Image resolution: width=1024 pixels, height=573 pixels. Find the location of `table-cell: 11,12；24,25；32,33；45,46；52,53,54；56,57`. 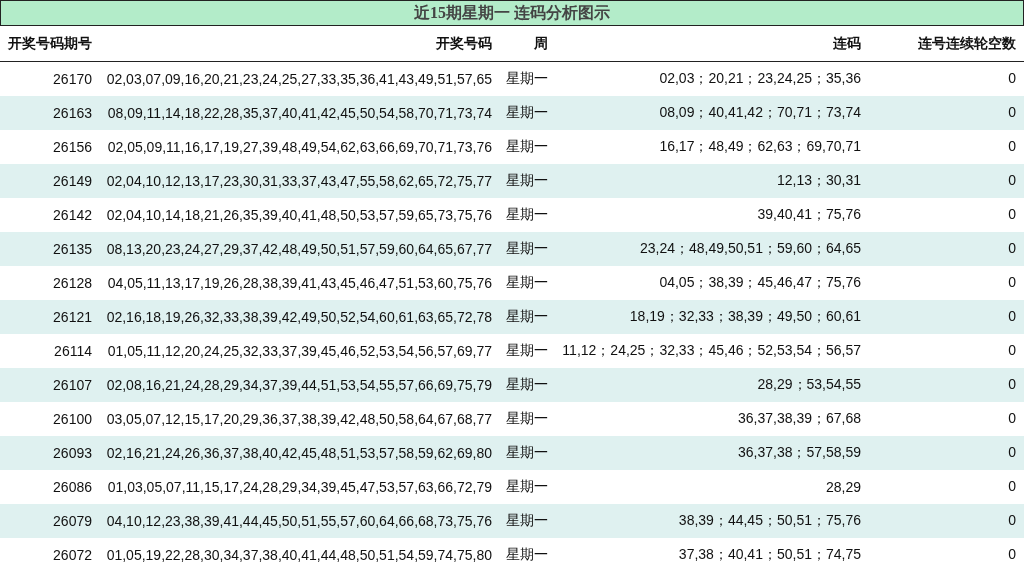

table-cell: 11,12；24,25；32,33；45,46；52,53,54；56,57 is located at coordinates (712, 351).